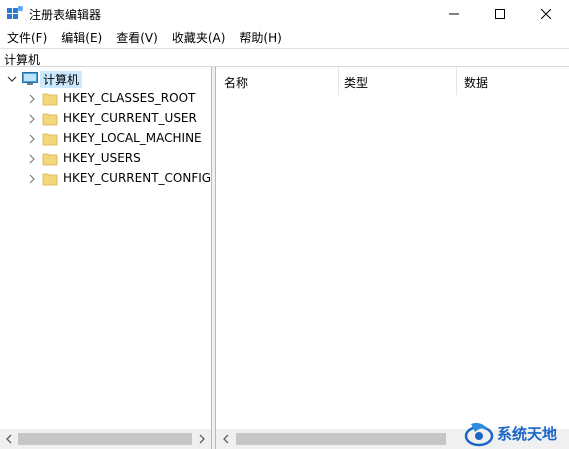  Describe the element at coordinates (527, 434) in the screenshot. I see `watermark-text: 系统天地` at that location.